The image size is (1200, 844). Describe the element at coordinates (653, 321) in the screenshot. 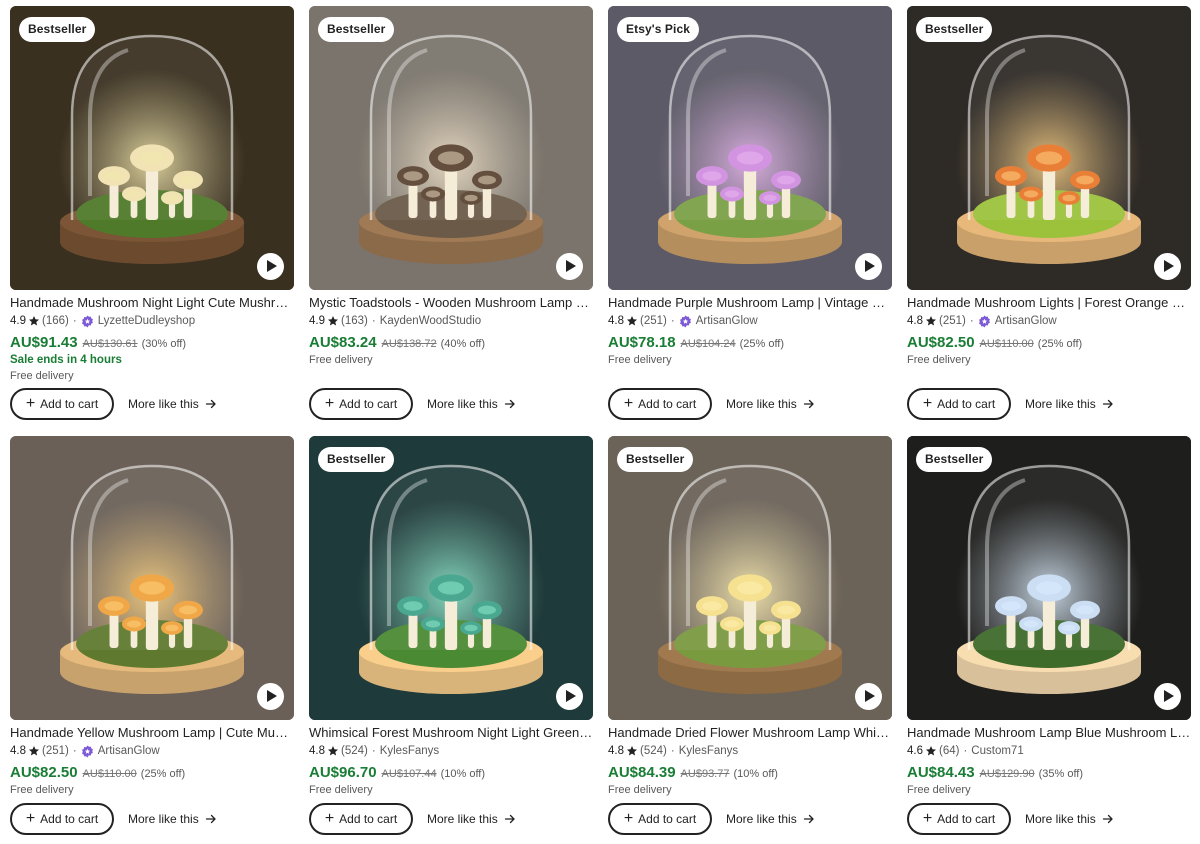

I see `review-count: (251)` at that location.